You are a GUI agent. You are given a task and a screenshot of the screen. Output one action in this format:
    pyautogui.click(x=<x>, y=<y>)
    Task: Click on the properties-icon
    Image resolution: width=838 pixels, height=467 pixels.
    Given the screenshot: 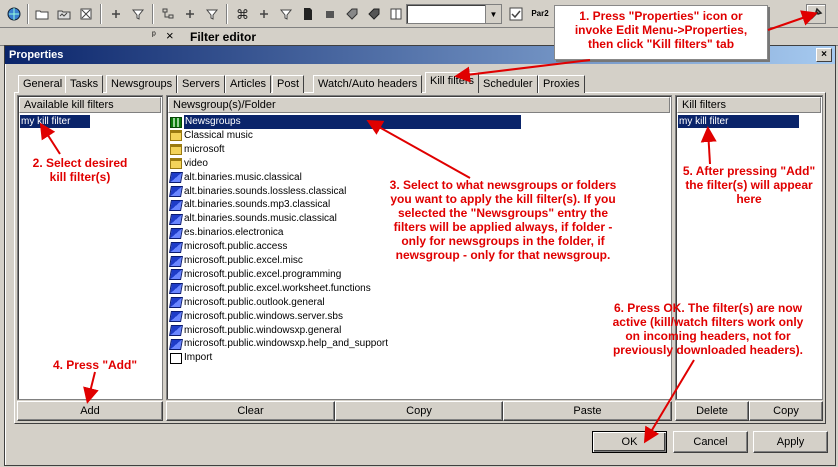 What is the action you would take?
    pyautogui.click(x=816, y=14)
    